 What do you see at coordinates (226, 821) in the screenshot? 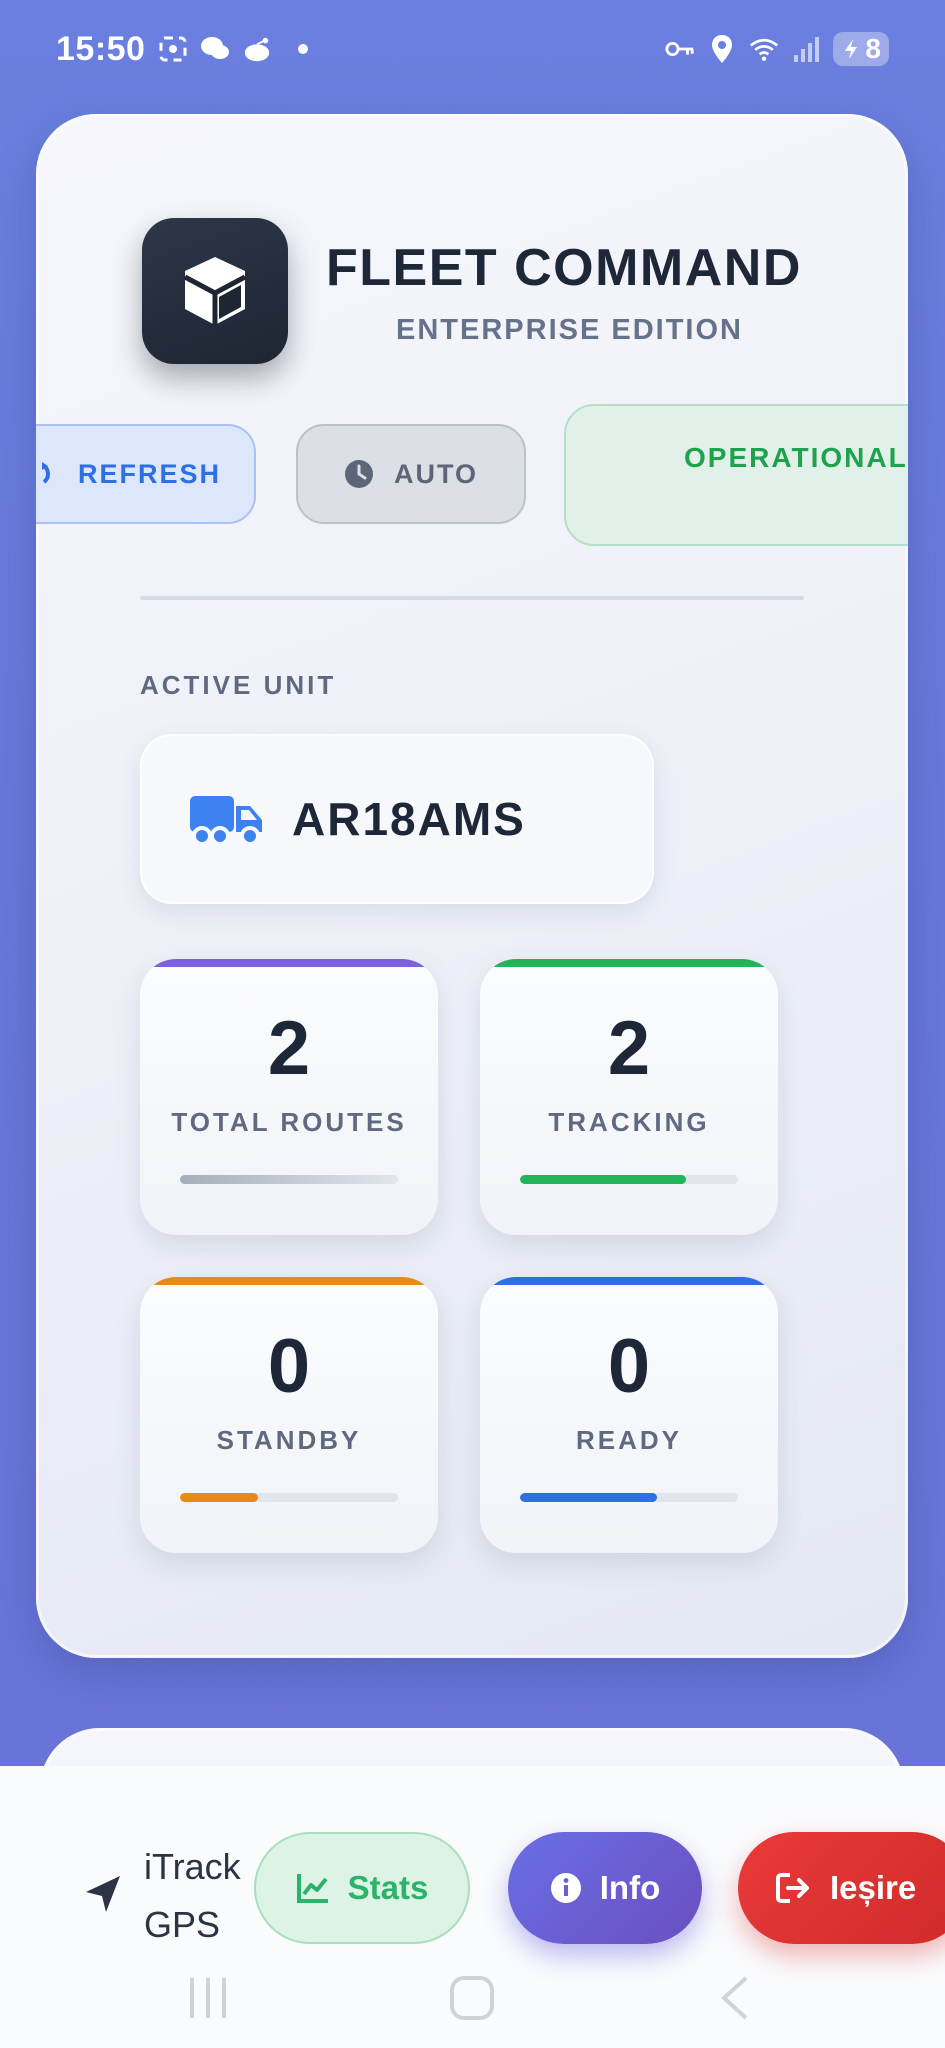
I see `truck-icon` at bounding box center [226, 821].